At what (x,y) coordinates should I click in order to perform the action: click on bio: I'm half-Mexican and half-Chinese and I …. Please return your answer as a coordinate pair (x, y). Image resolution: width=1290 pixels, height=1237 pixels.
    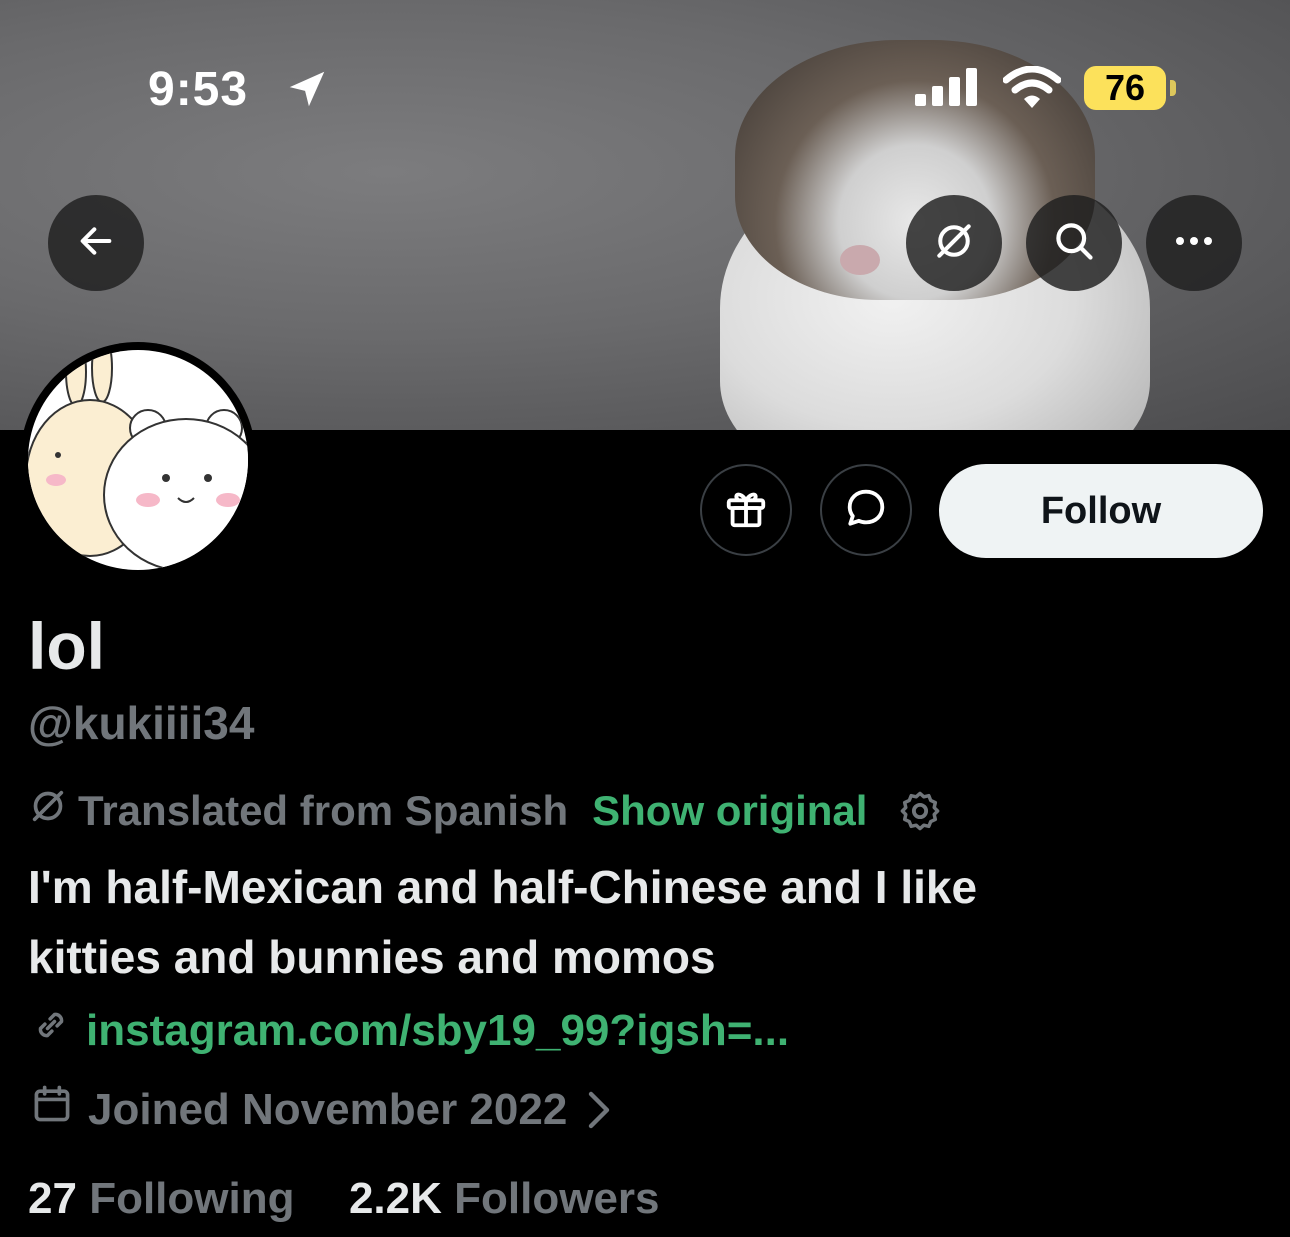
    Looking at the image, I should click on (618, 922).